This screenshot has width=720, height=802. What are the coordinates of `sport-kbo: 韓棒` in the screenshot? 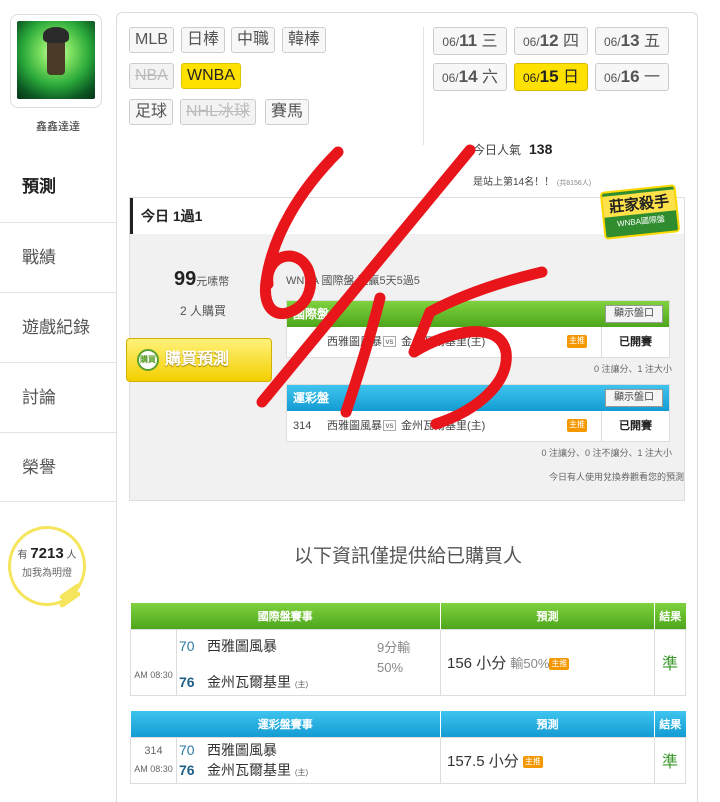 It's located at (304, 40).